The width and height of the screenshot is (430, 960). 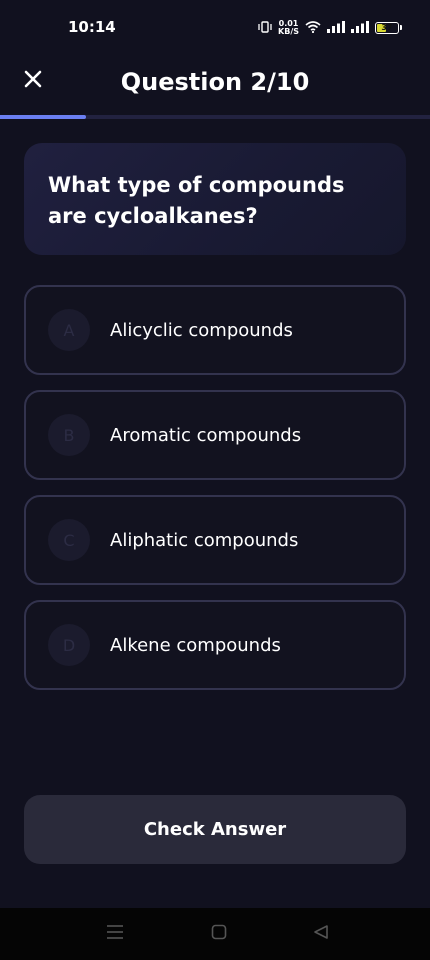 I want to click on nav-back-button, so click(x=321, y=934).